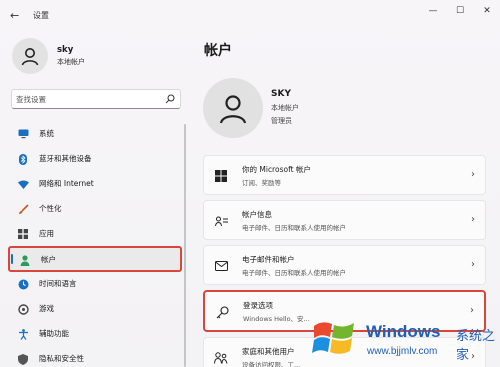 Image resolution: width=500 pixels, height=367 pixels. What do you see at coordinates (50, 208) in the screenshot?
I see `sidebar-item-label: 个性化` at bounding box center [50, 208].